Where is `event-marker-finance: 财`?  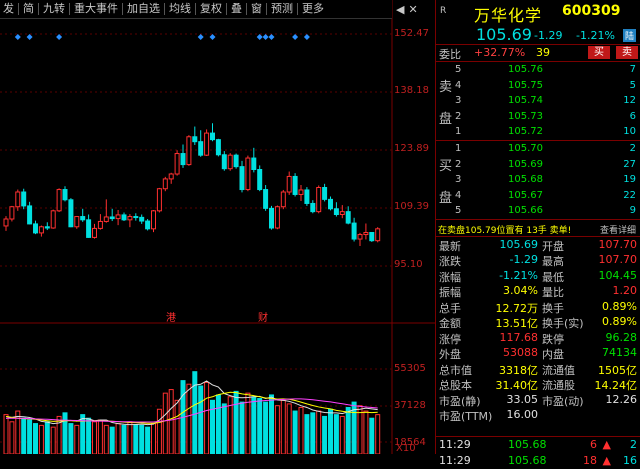
event-marker-finance: 财 is located at coordinates (263, 316).